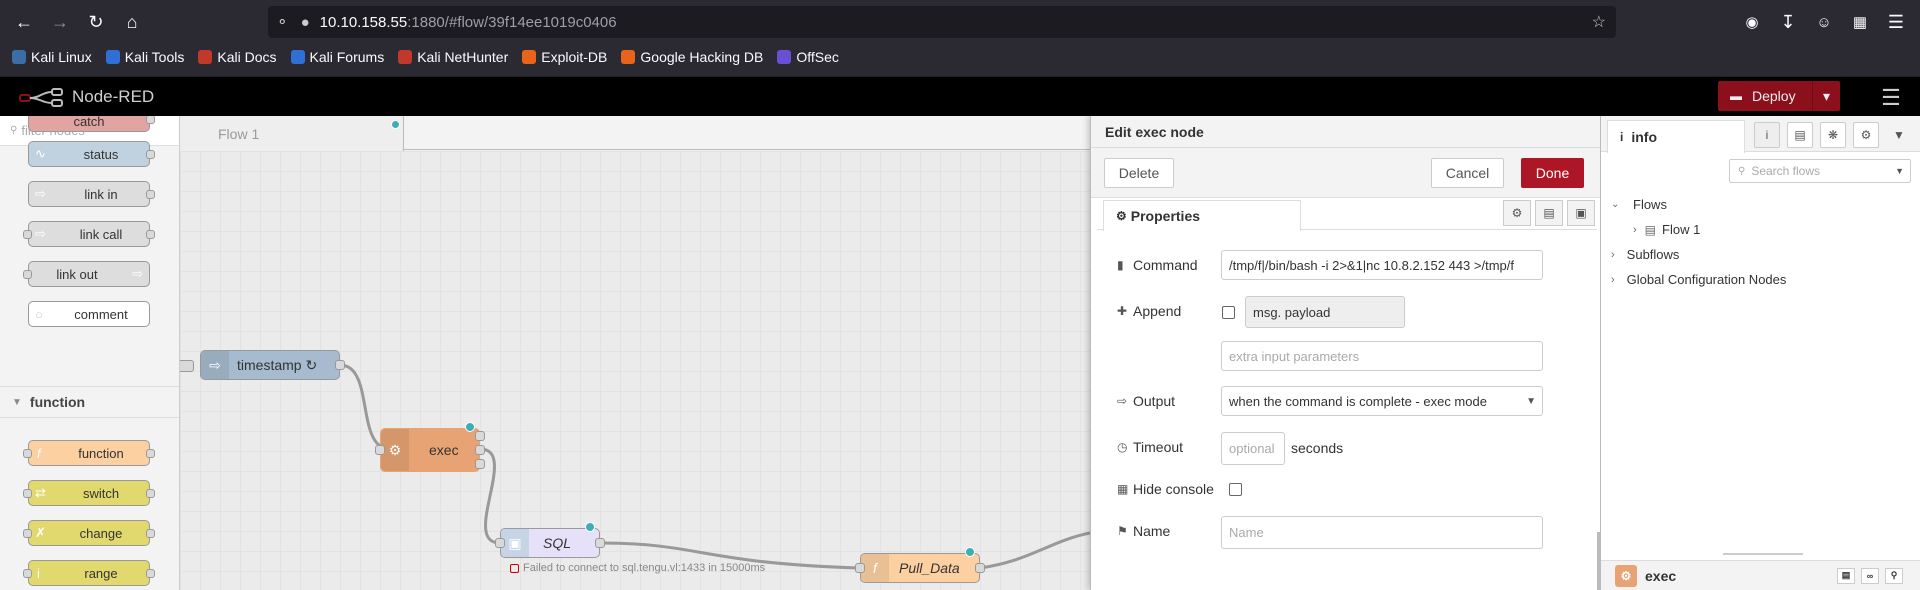  What do you see at coordinates (91, 124) in the screenshot?
I see `palette-node-catch: catch` at bounding box center [91, 124].